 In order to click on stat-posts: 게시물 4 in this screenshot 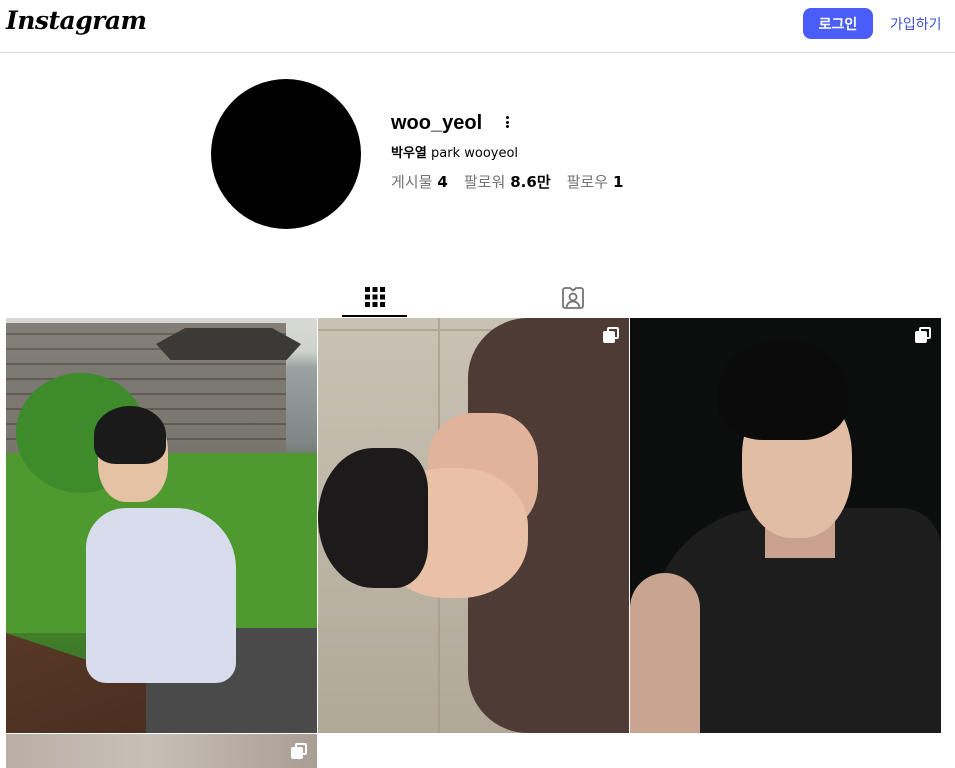, I will do `click(419, 181)`.